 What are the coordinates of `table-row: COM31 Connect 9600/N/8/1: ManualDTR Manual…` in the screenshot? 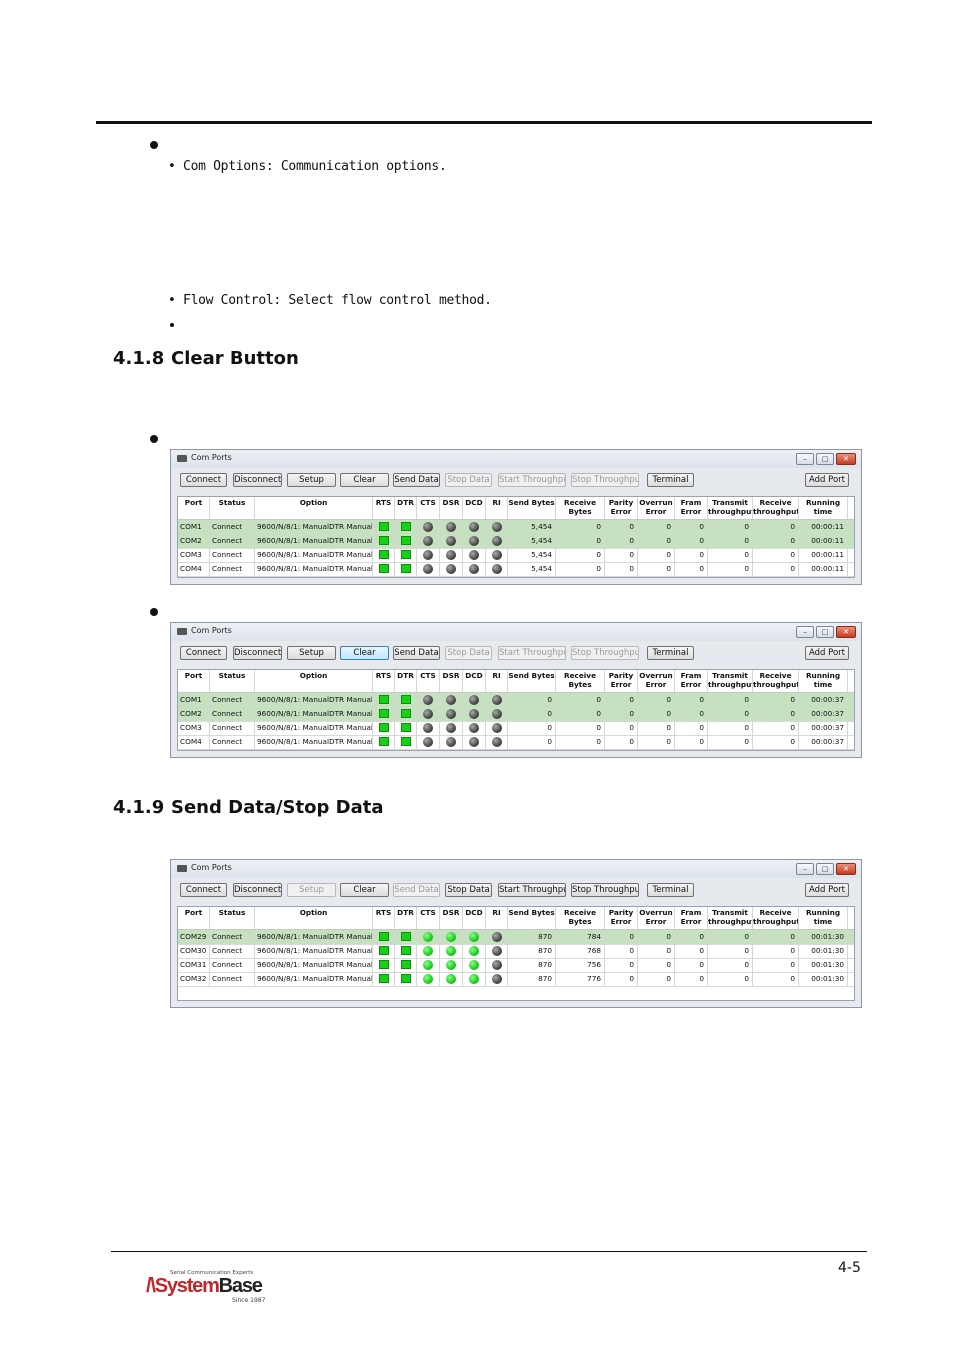 It's located at (516, 965).